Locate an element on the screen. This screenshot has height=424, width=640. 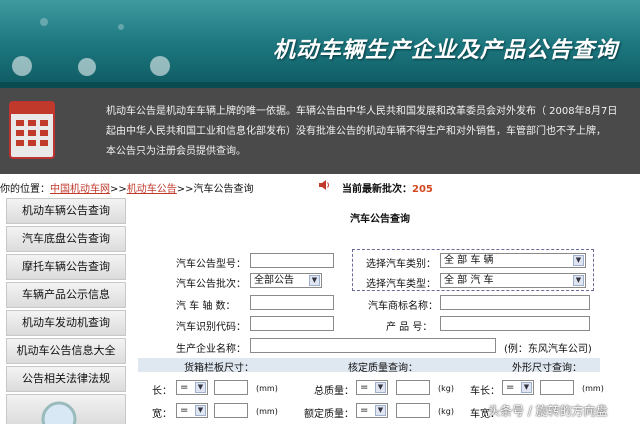
total-mass-label: 总质量： is located at coordinates (334, 391).